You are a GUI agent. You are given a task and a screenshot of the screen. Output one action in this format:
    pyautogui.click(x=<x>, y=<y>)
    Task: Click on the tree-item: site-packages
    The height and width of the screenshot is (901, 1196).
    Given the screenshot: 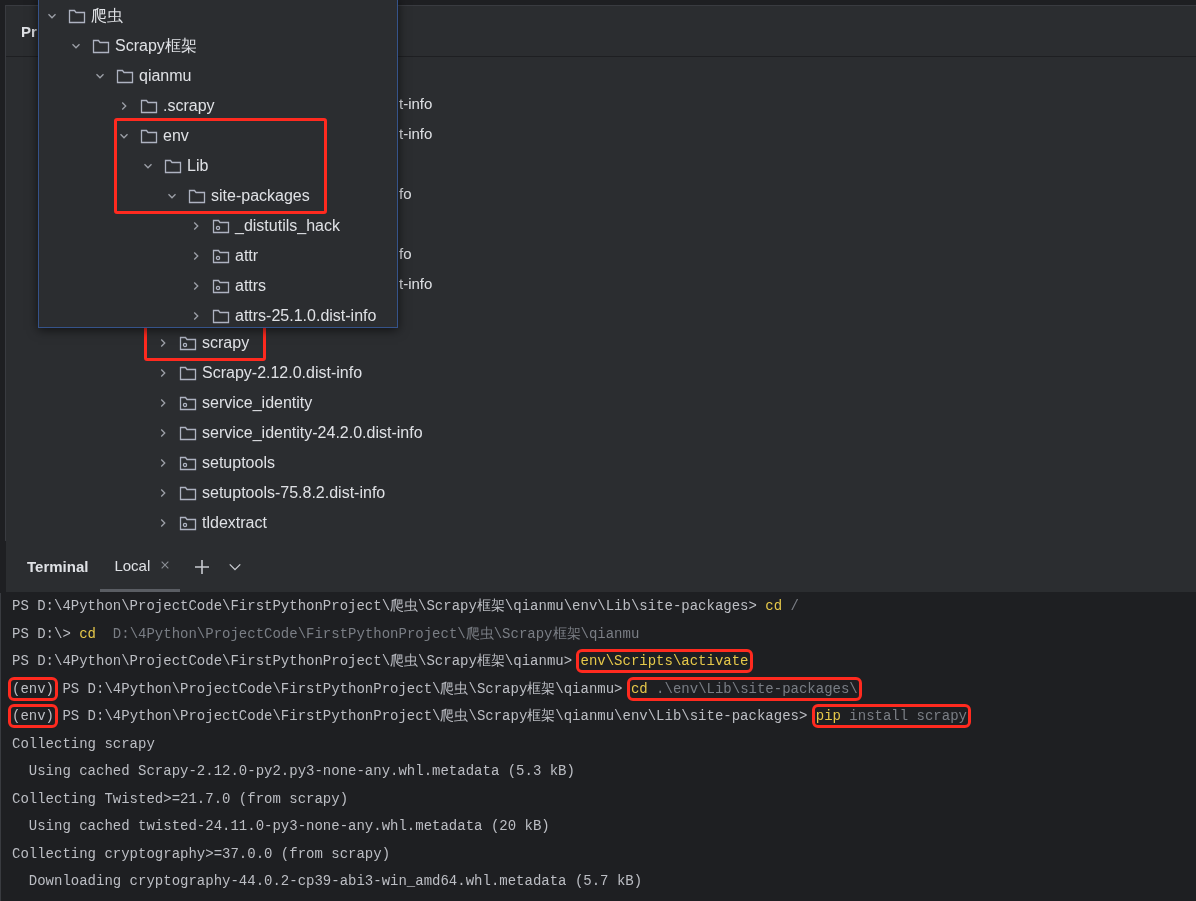 What is the action you would take?
    pyautogui.click(x=213, y=196)
    